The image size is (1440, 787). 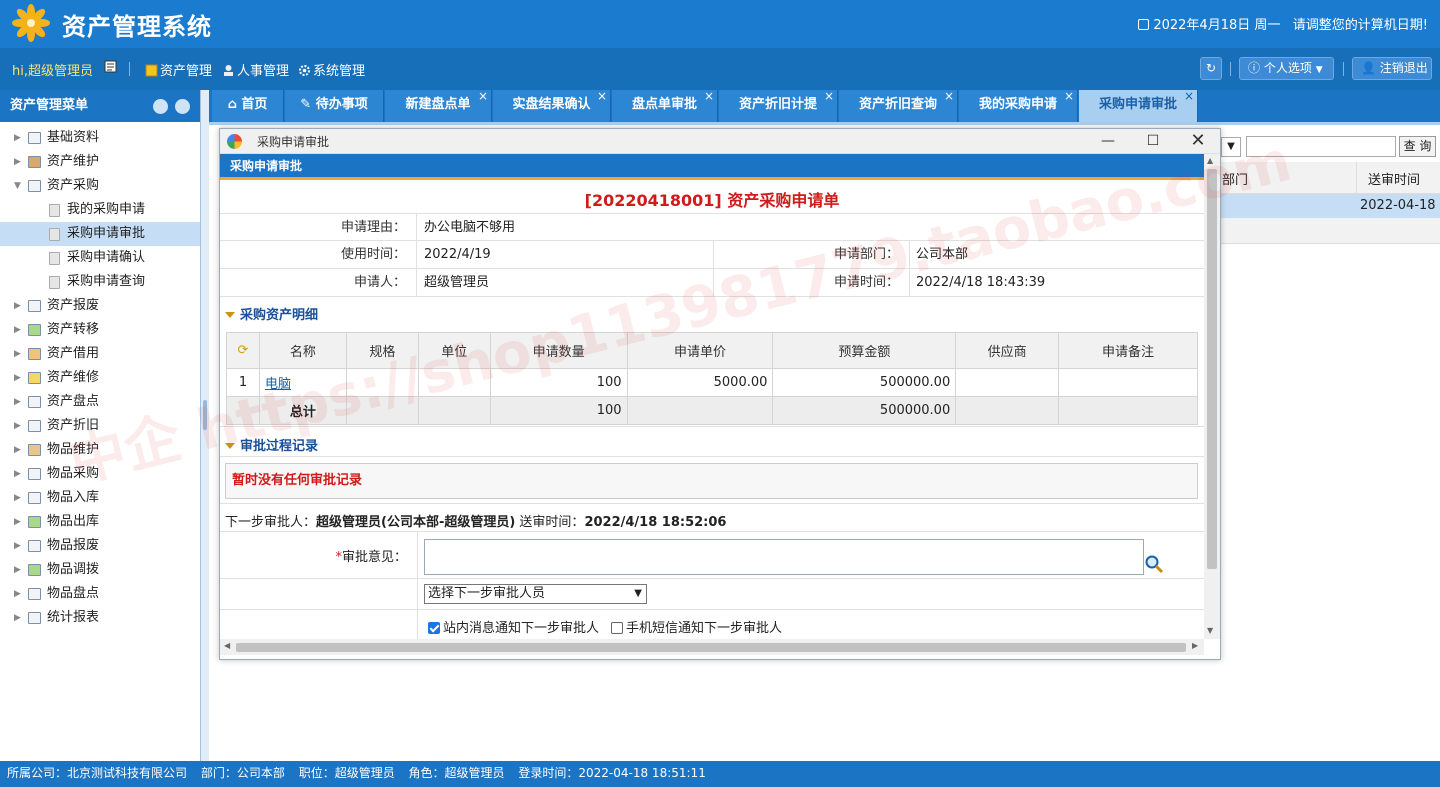 I want to click on minimize-button: —, so click(x=1108, y=141).